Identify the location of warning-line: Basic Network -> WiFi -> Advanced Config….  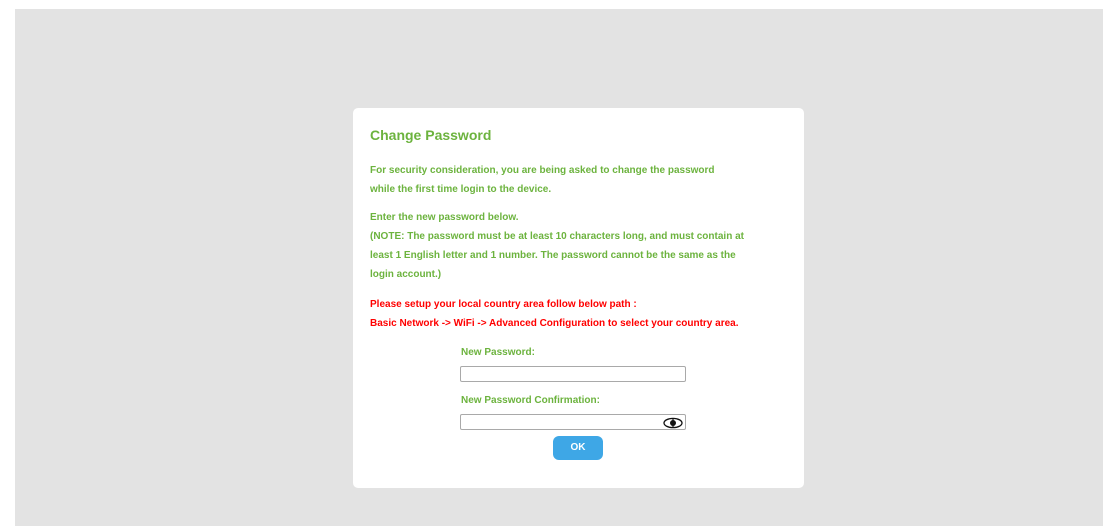
(554, 323).